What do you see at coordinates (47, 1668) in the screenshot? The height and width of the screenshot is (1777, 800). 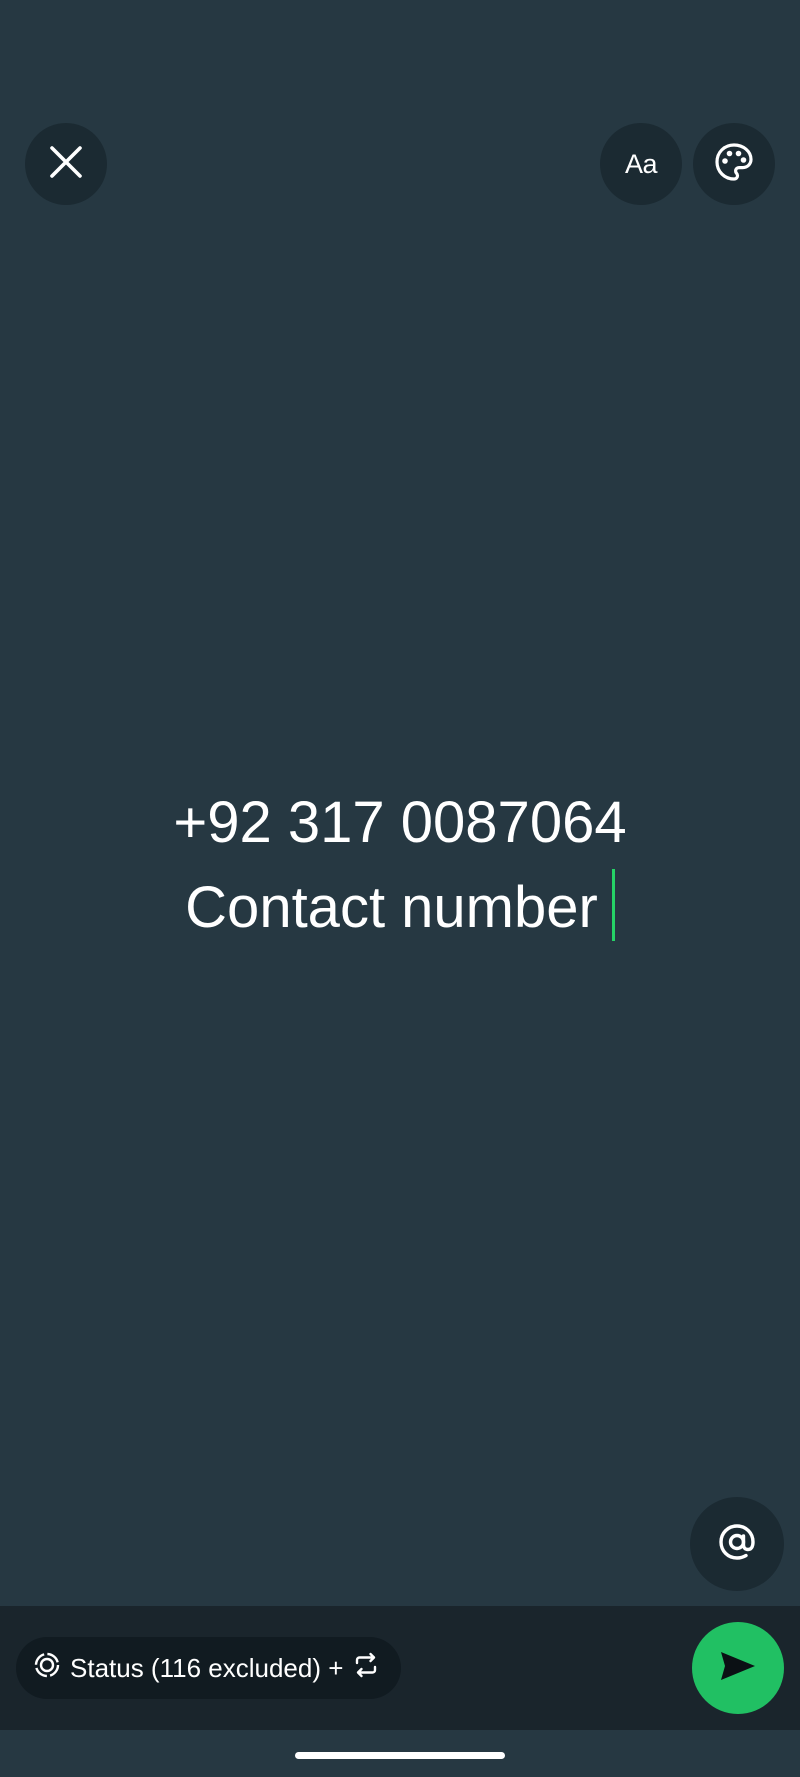 I see `status-ring-icon` at bounding box center [47, 1668].